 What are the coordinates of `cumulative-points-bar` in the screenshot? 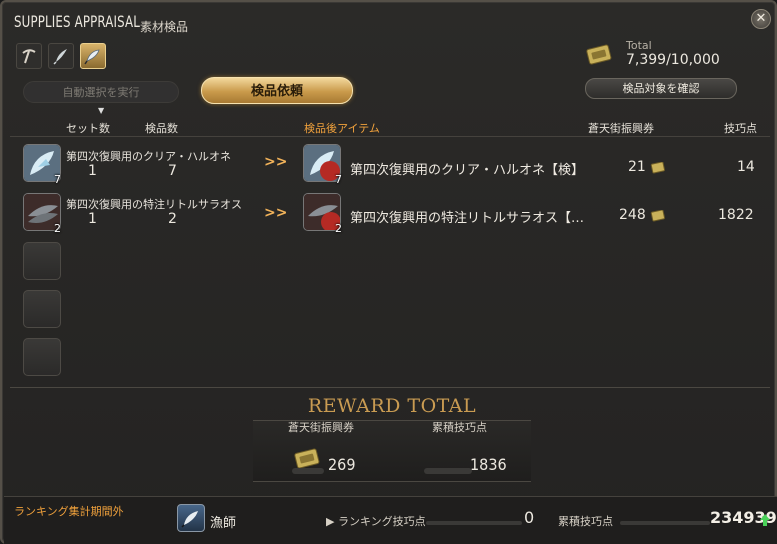 It's located at (665, 523).